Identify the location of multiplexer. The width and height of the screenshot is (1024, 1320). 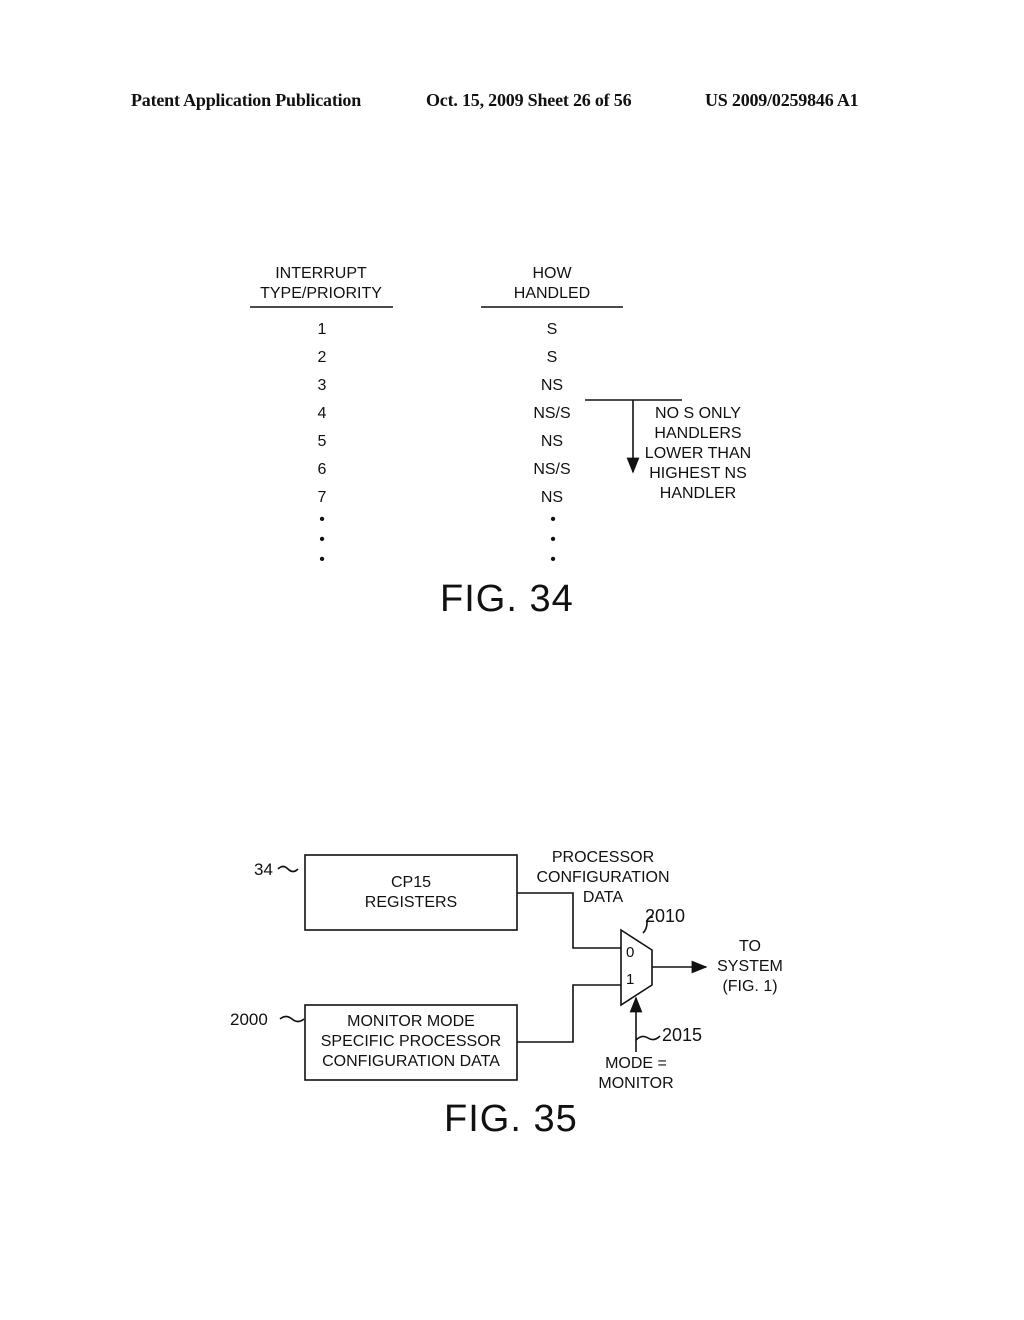
(636, 967).